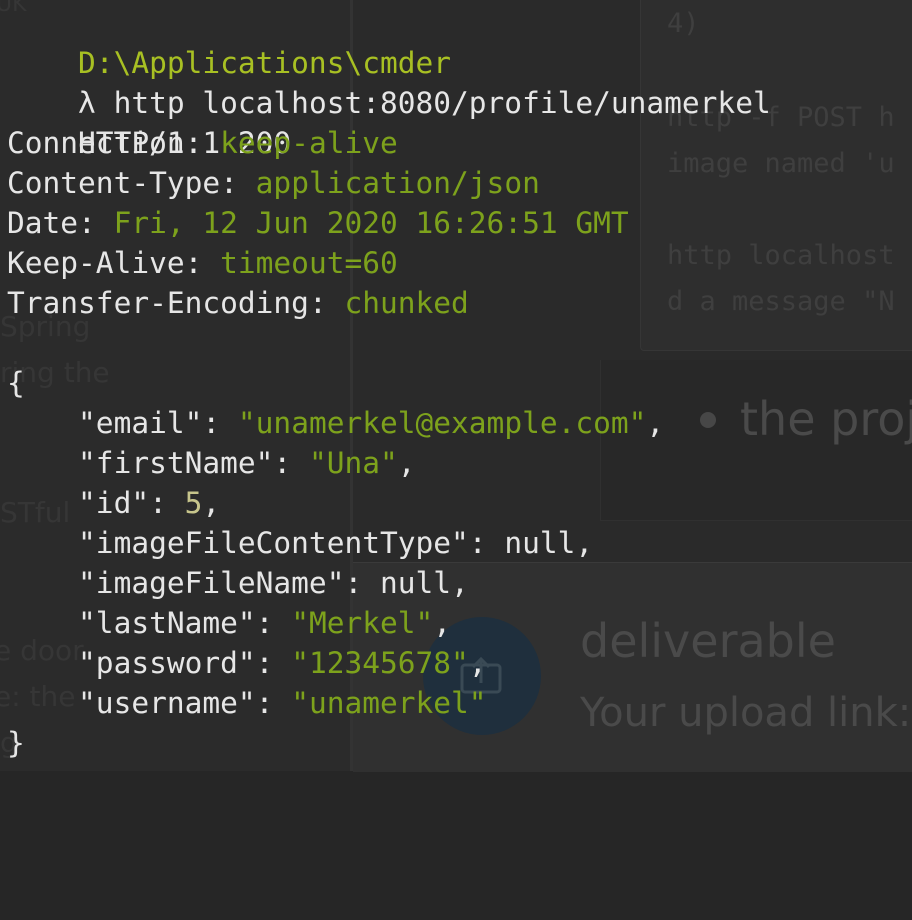 This screenshot has width=912, height=920. What do you see at coordinates (353, 463) in the screenshot?
I see `json-value: "Una"` at bounding box center [353, 463].